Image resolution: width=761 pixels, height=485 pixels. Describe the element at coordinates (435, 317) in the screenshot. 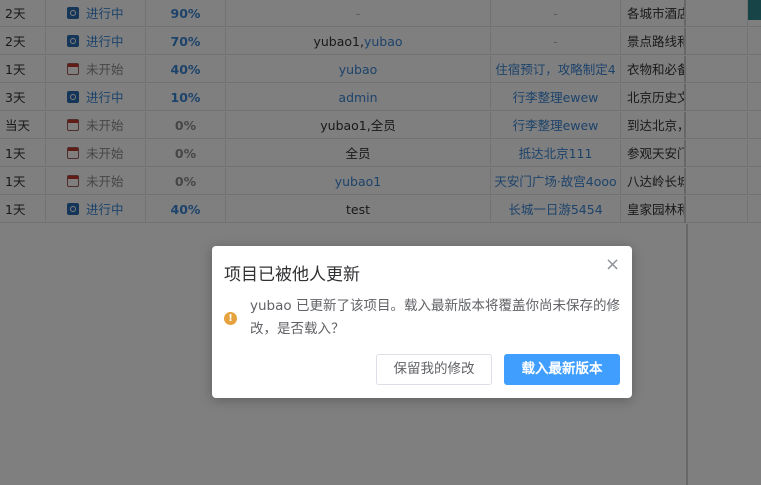

I see `dialog-message: yubao 已更新了该项目。载入最新版本将覆盖你尚未保存的修改，是否载入？` at that location.